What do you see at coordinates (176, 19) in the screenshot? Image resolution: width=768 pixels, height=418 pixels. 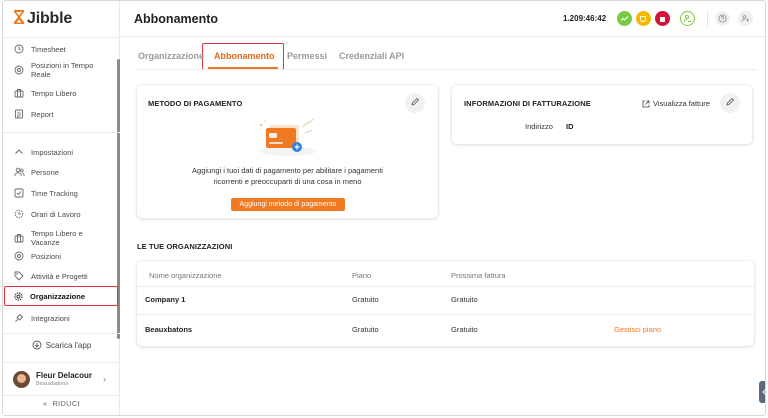 I see `page-title: Abbonamento` at bounding box center [176, 19].